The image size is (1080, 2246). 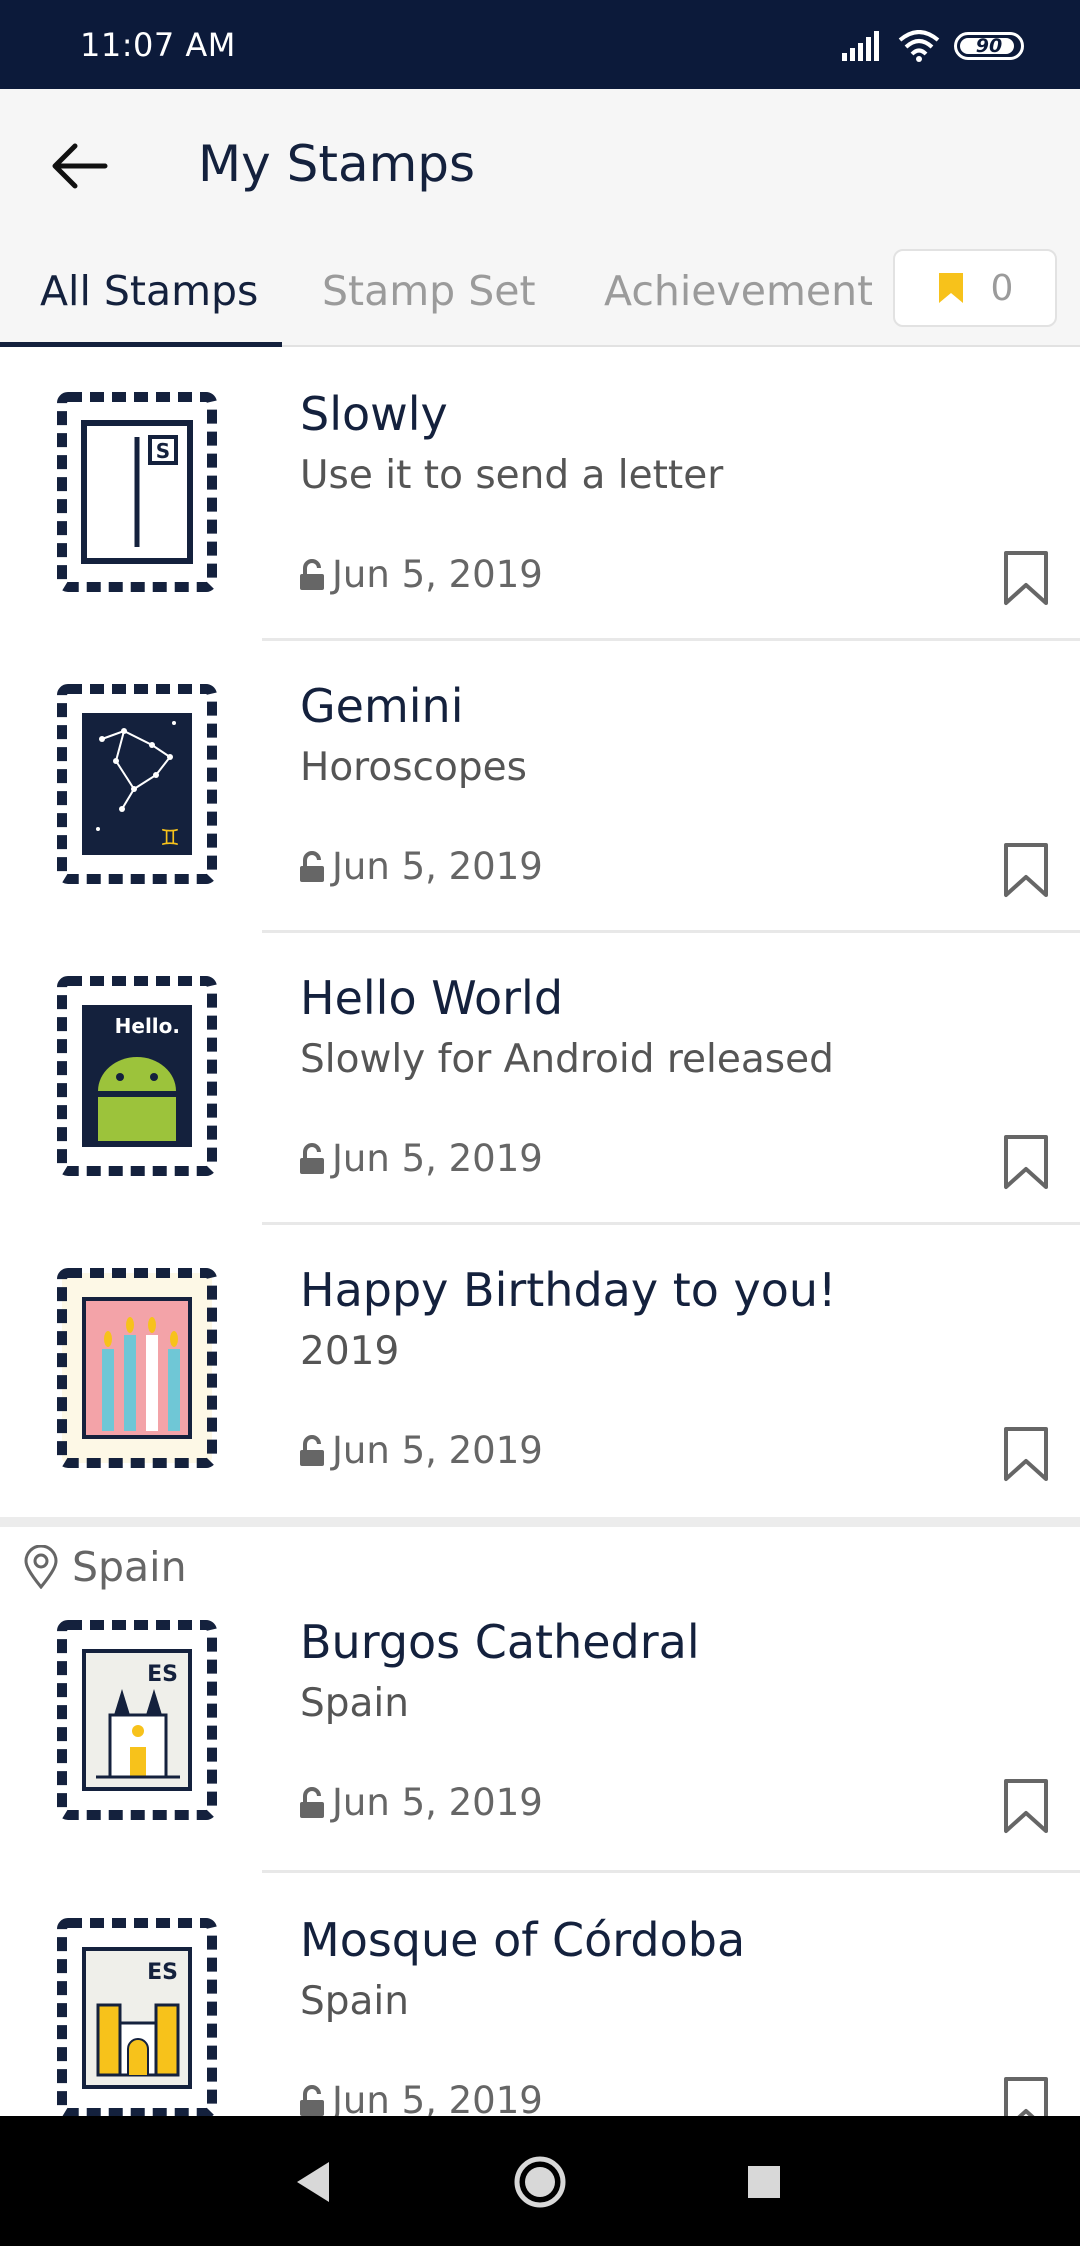 I want to click on square-recents-icon, so click(x=764, y=2182).